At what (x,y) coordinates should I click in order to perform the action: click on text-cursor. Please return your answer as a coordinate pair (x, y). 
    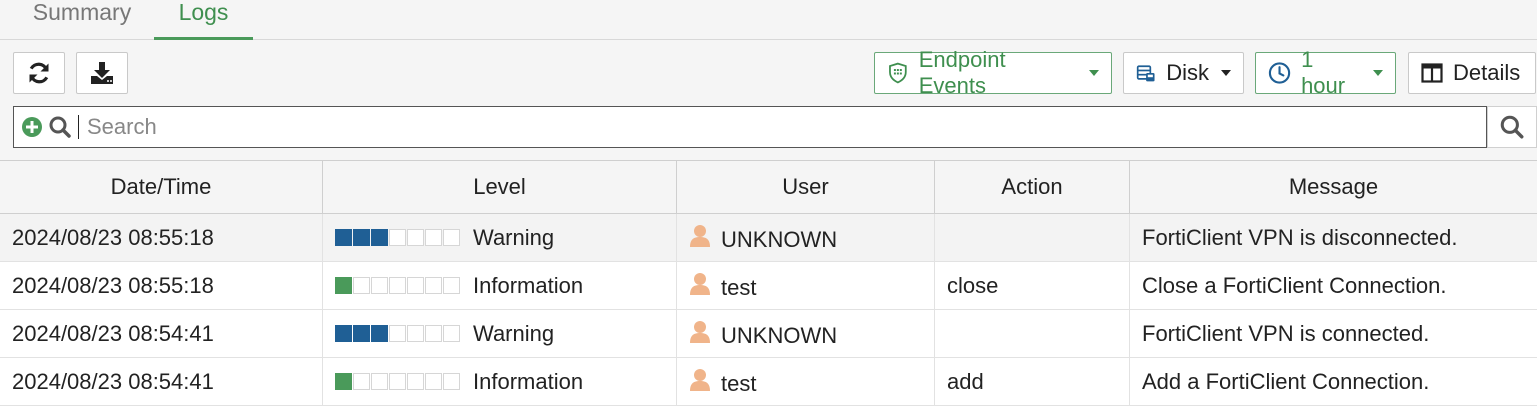
    Looking at the image, I should click on (78, 127).